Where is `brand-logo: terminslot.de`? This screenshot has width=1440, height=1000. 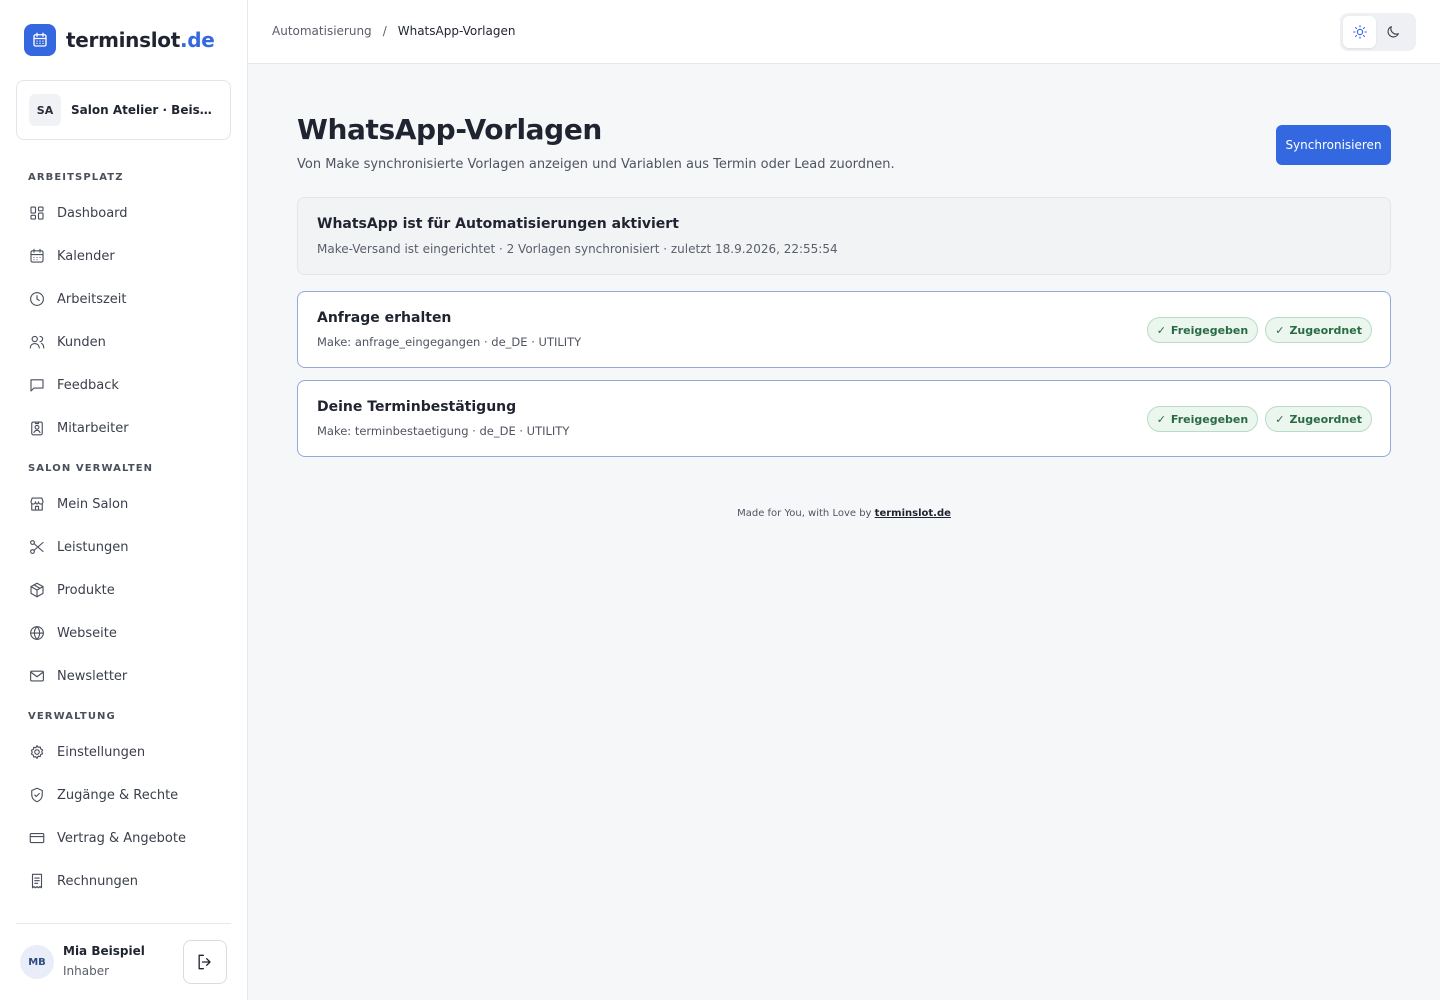
brand-logo: terminslot.de is located at coordinates (119, 40).